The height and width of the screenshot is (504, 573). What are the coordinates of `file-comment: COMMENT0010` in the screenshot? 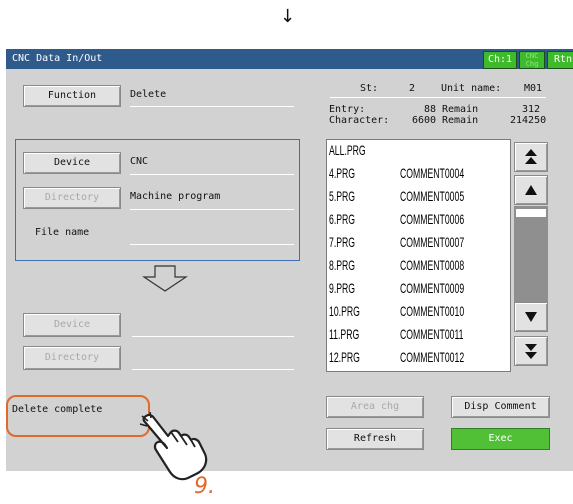 It's located at (432, 311).